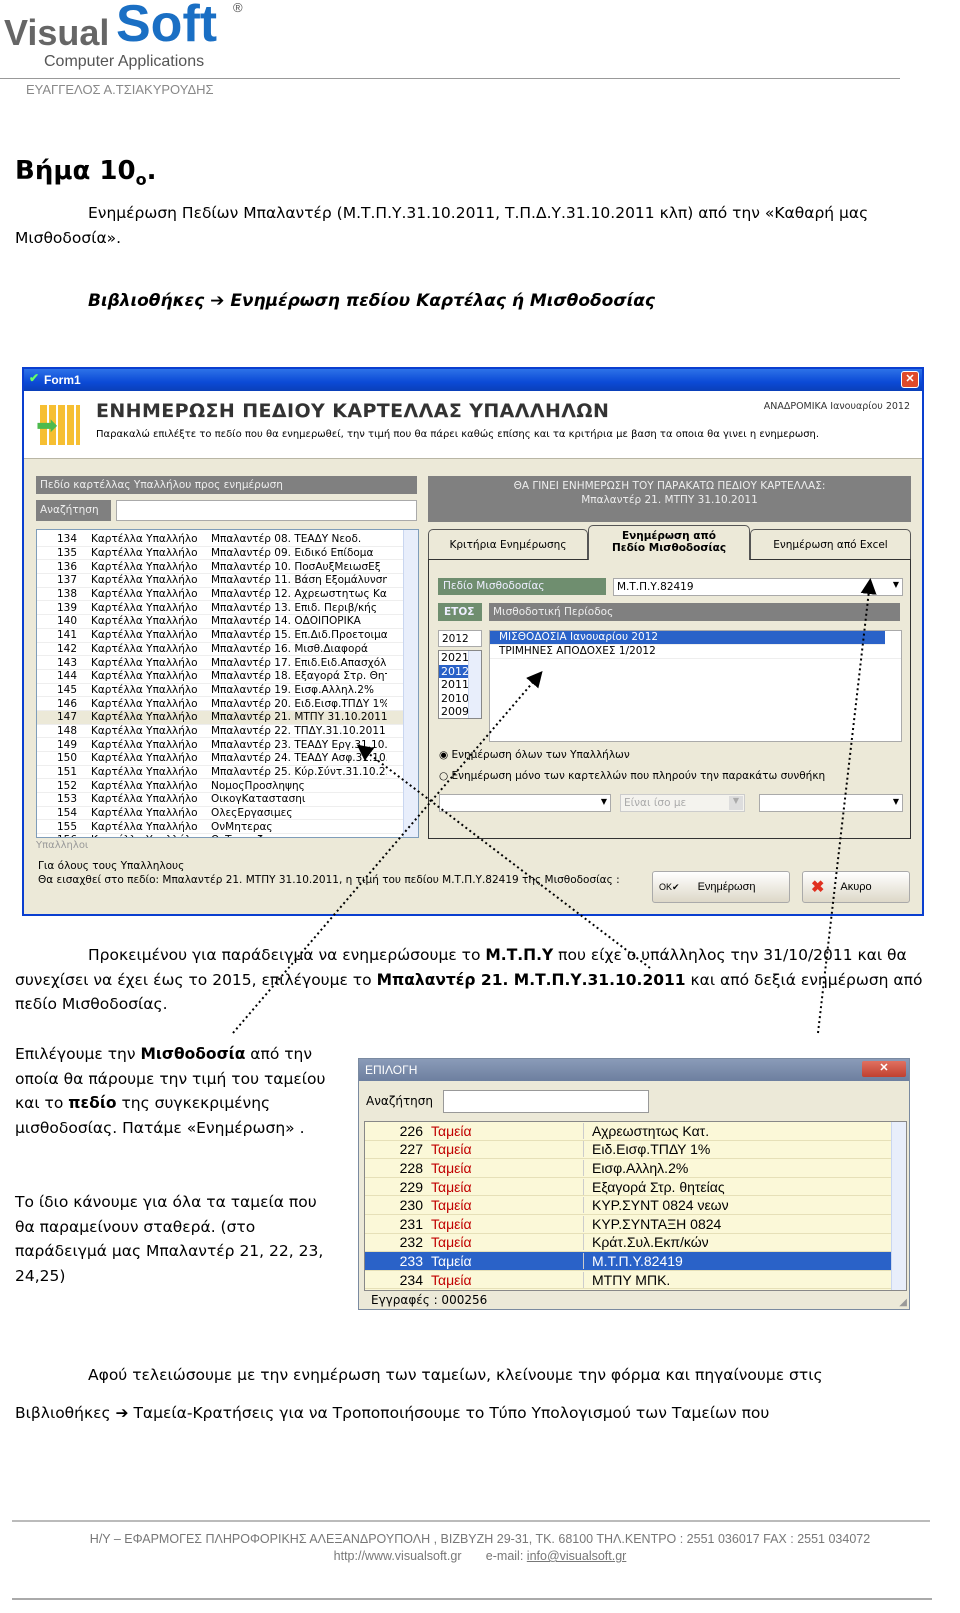 This screenshot has height=1613, width=960. I want to click on arrow-to-field-list, so click(503, 856).